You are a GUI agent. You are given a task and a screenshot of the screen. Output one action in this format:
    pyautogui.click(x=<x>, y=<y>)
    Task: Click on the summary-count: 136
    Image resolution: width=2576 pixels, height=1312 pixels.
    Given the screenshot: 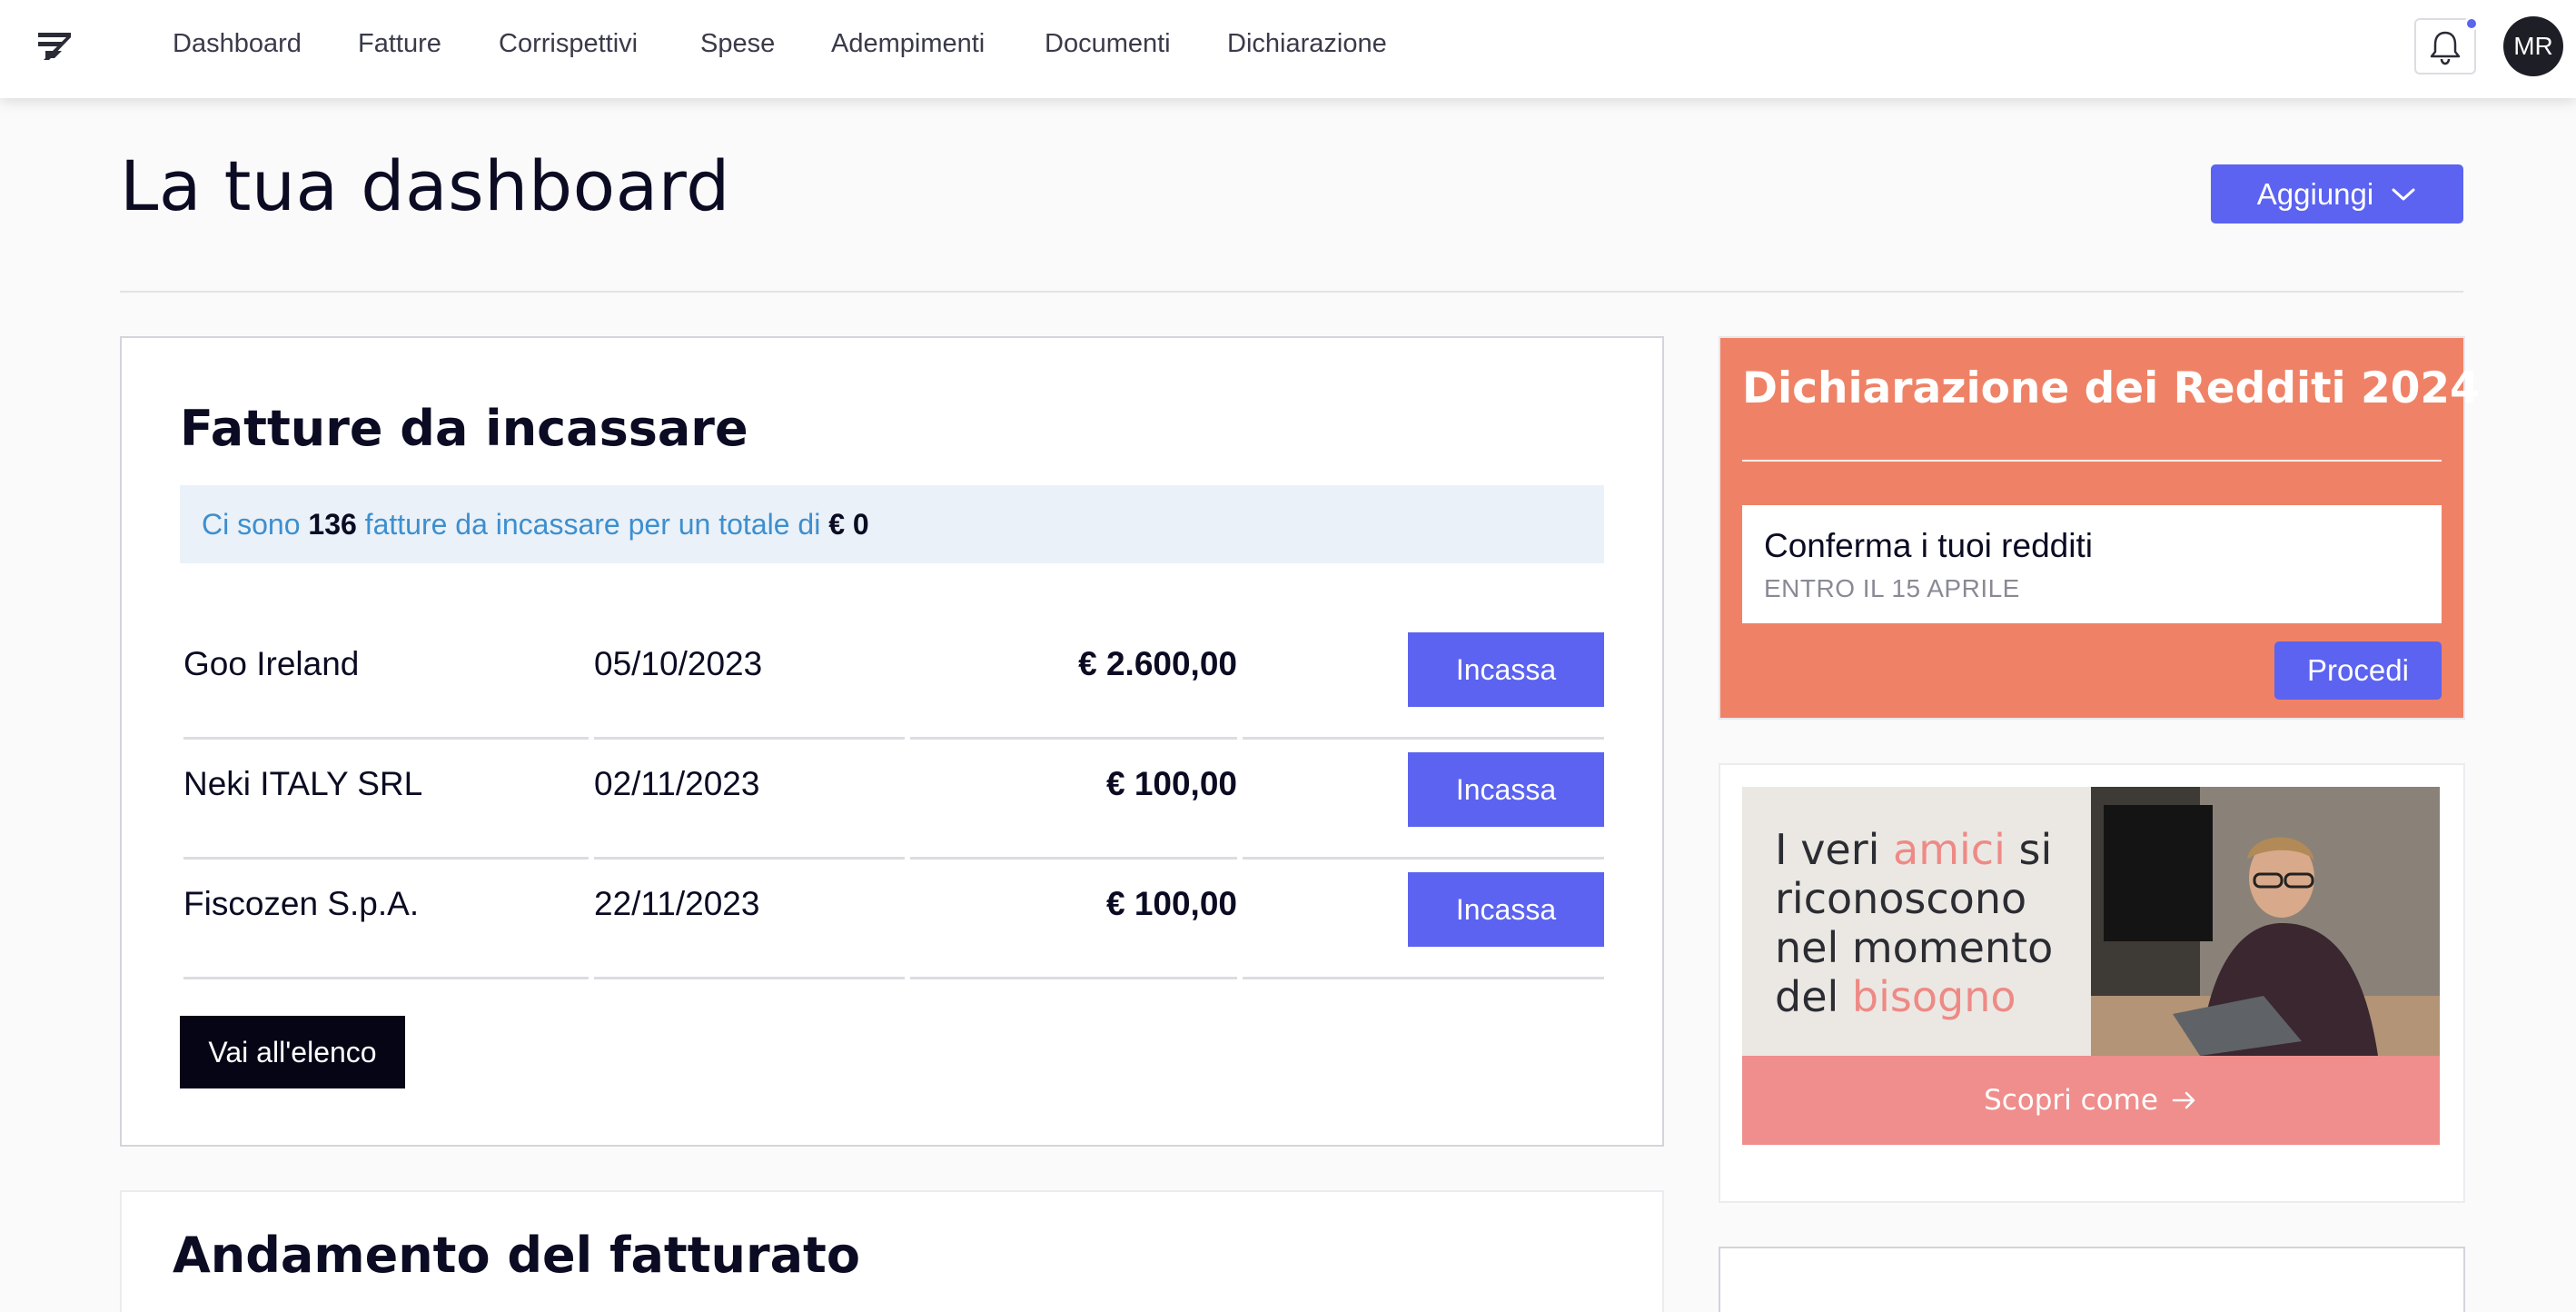 What is the action you would take?
    pyautogui.click(x=332, y=524)
    